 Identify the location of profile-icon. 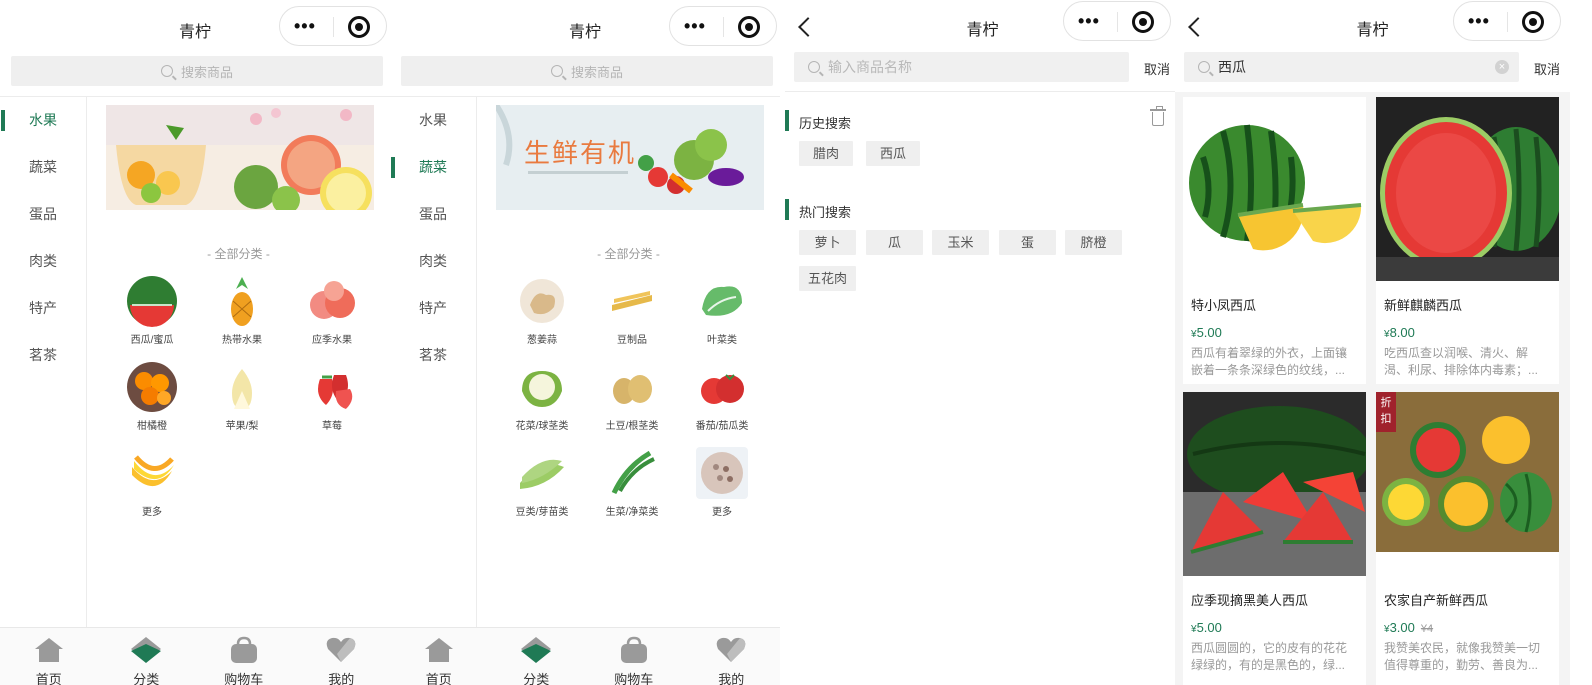
(341, 649).